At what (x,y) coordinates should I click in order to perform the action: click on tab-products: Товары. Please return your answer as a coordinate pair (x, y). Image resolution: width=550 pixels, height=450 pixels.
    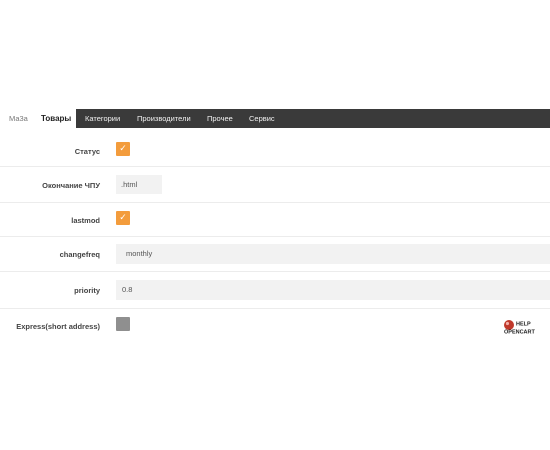
    Looking at the image, I should click on (55, 118).